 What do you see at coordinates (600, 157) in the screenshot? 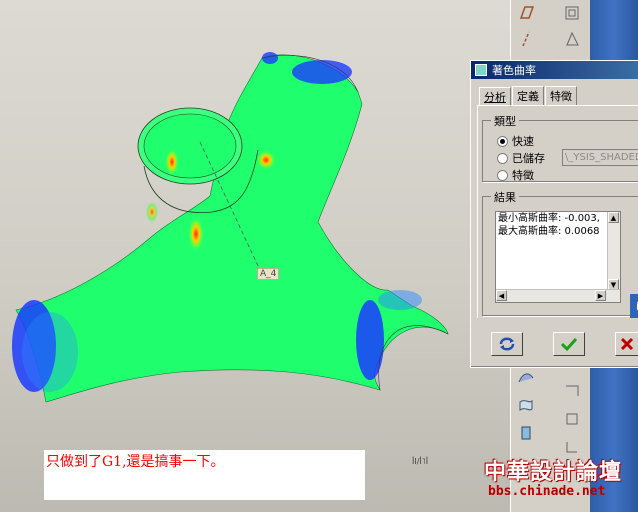
I see `saved-analysis-field: \_YSIS_SHADED_` at bounding box center [600, 157].